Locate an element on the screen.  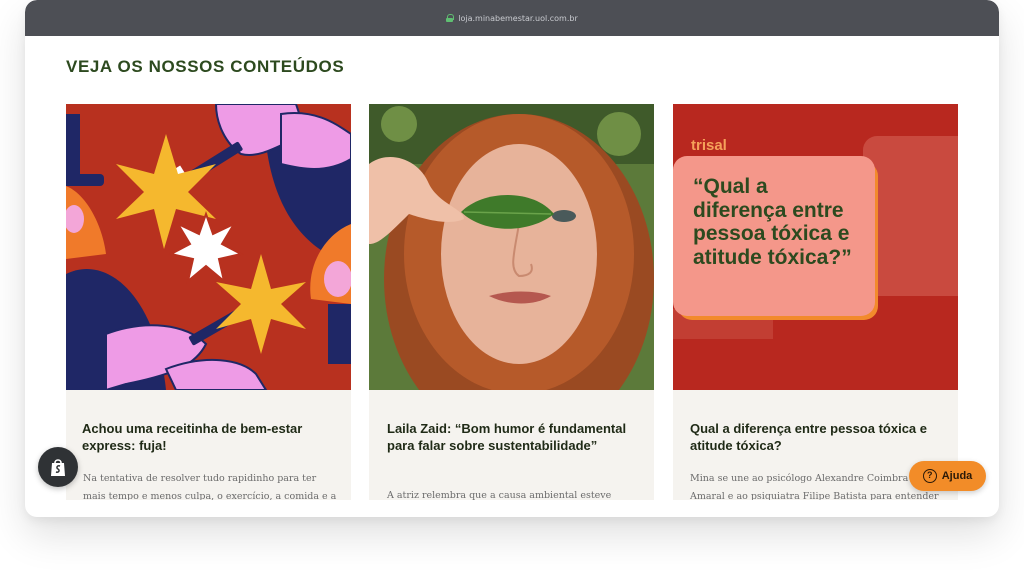
address-bar: loja.minabemestar.uol.com.br is located at coordinates (512, 18).